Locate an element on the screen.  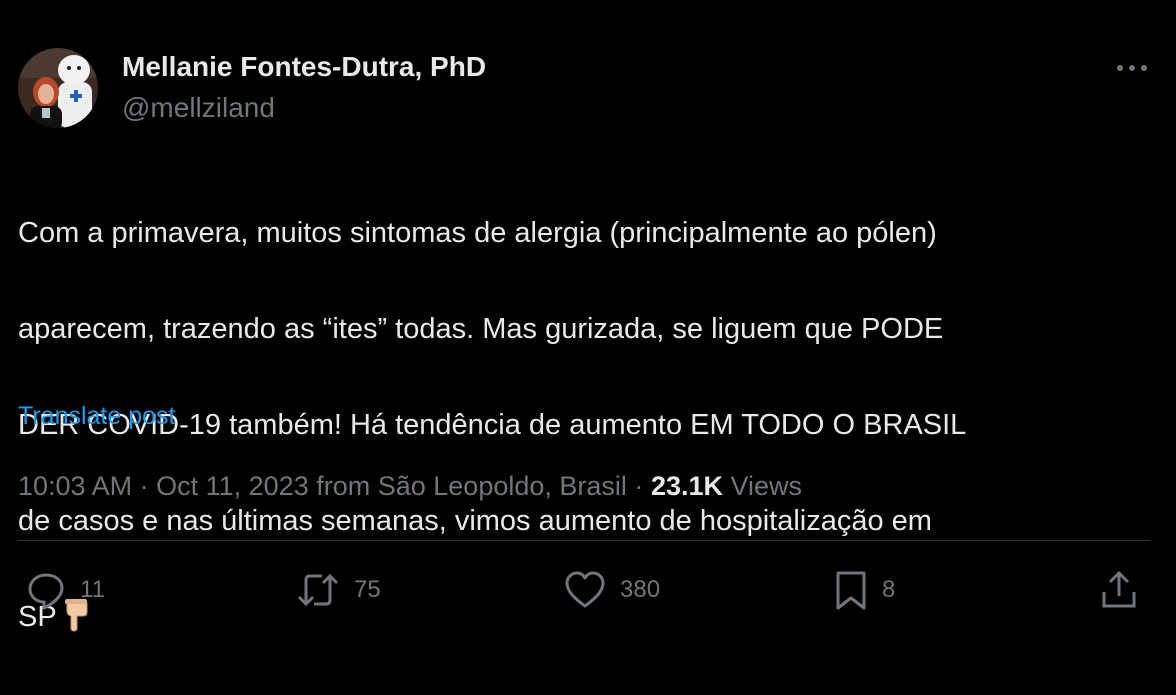
views-label: Views is located at coordinates (766, 486).